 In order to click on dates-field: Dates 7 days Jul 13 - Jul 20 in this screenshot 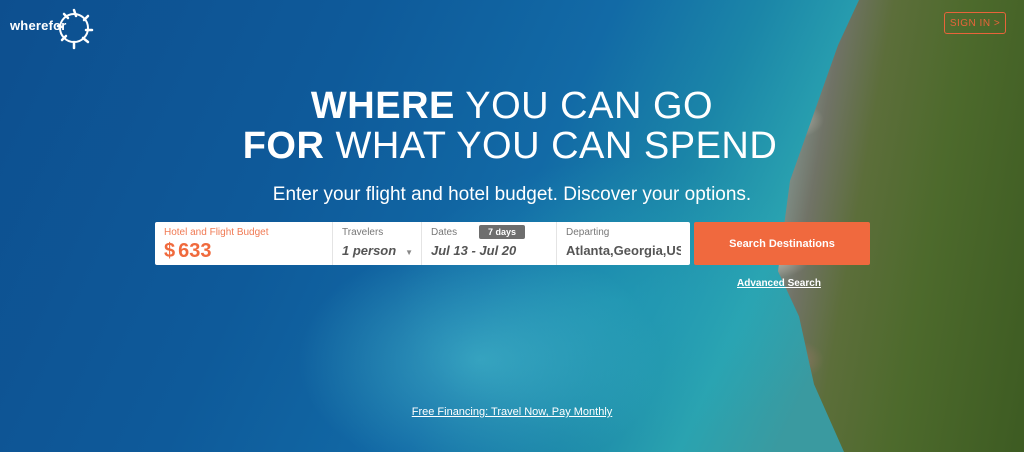, I will do `click(489, 243)`.